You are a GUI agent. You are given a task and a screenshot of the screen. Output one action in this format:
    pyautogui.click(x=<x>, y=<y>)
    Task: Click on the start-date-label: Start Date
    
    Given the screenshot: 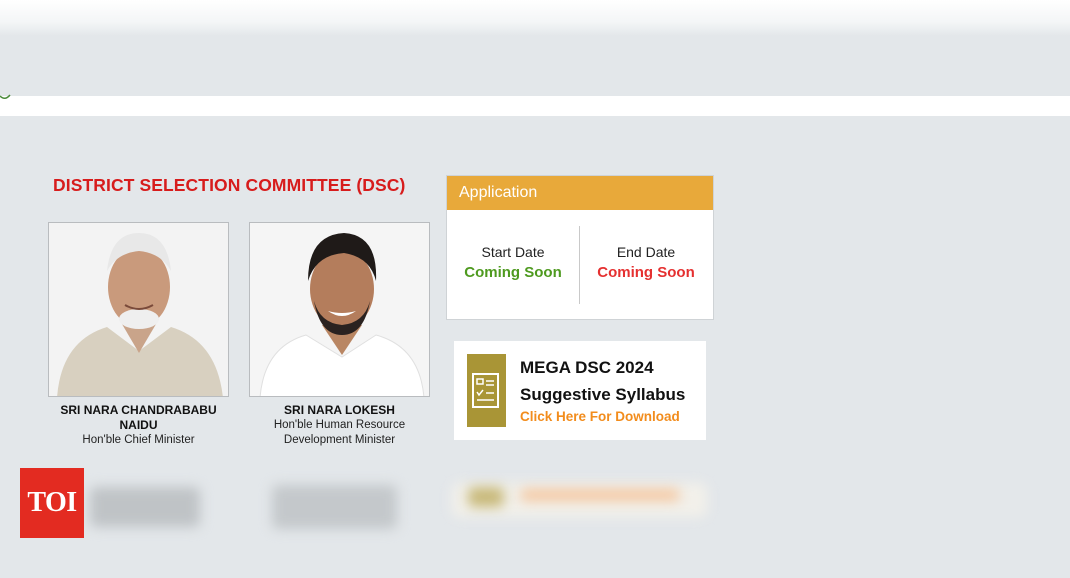 What is the action you would take?
    pyautogui.click(x=513, y=252)
    